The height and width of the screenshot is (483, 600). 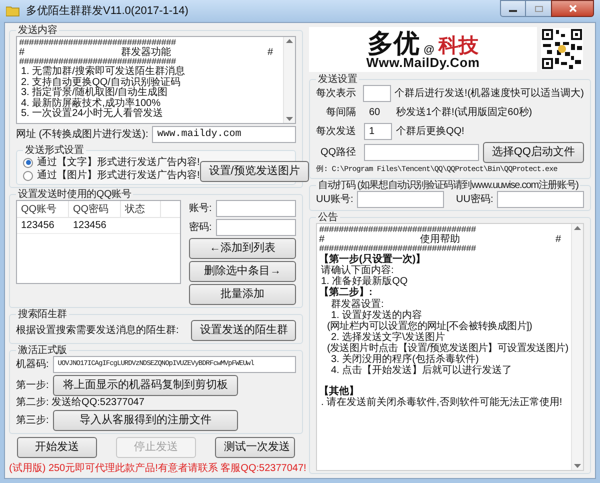 I want to click on help-line: 1. 设置好发送的内容, so click(x=376, y=316).